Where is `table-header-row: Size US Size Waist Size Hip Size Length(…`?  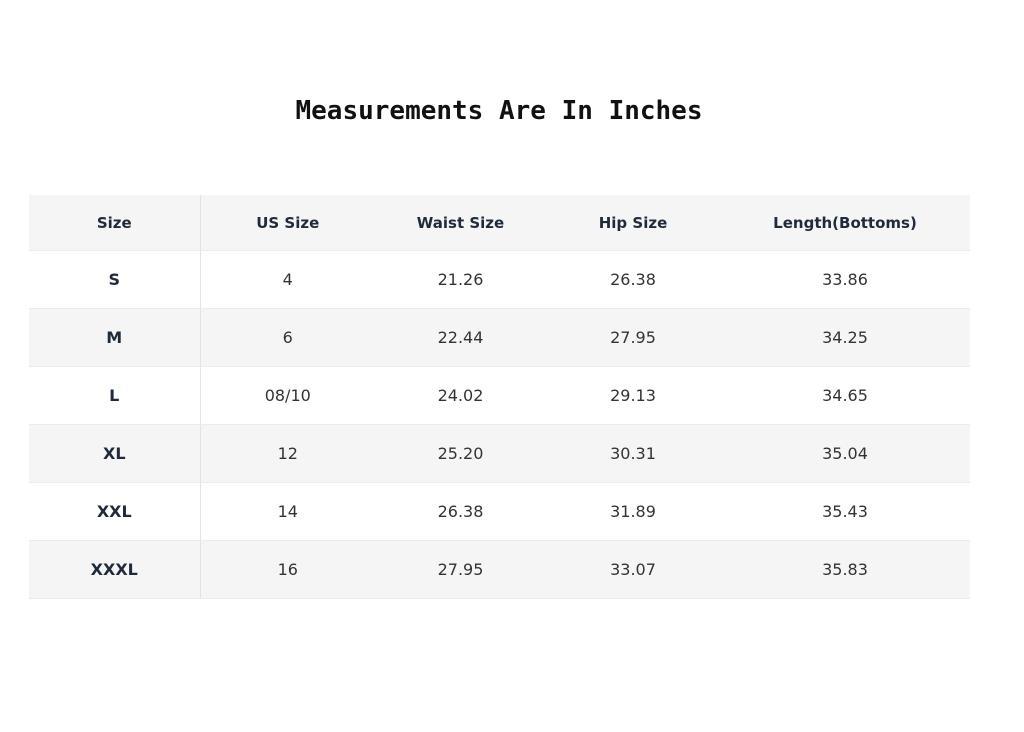 table-header-row: Size US Size Waist Size Hip Size Length(… is located at coordinates (499, 223).